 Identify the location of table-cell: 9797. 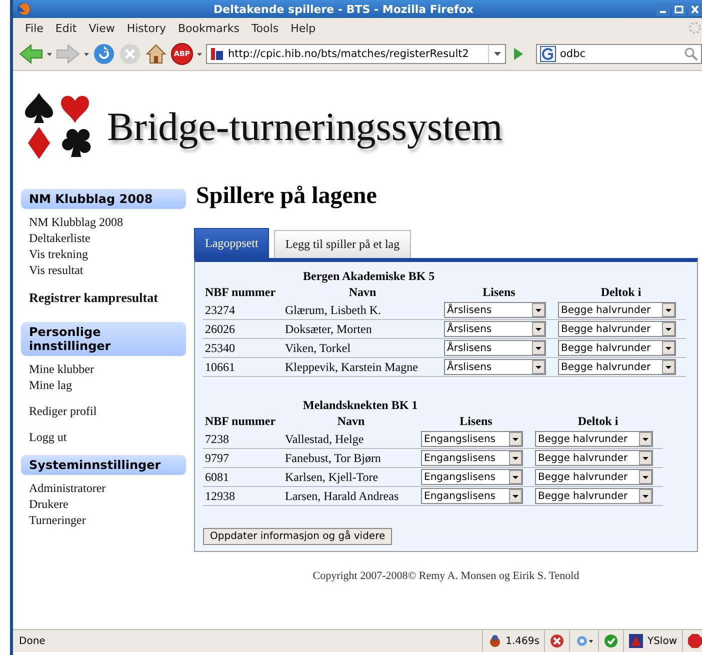
(243, 458).